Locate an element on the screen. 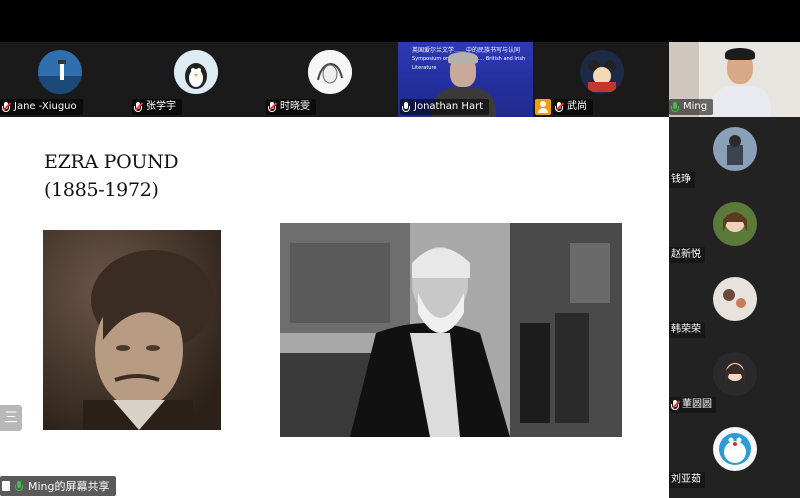  participant-name-tag: Ming is located at coordinates (691, 107).